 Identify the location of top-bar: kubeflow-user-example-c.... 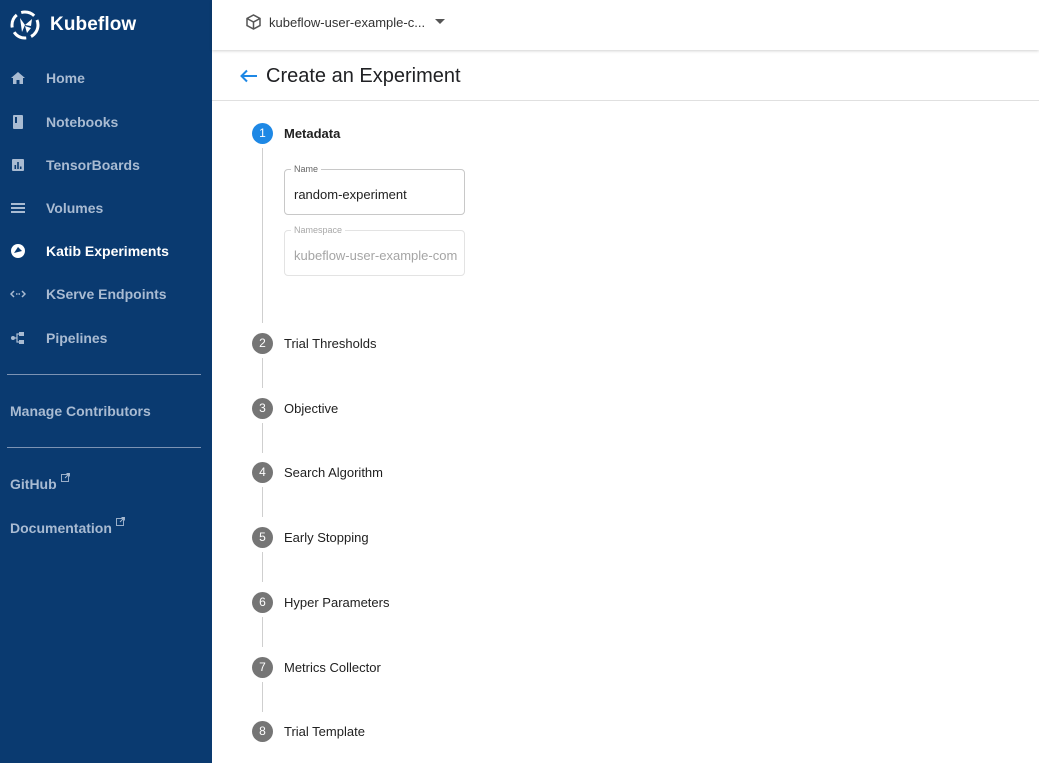
(625, 25).